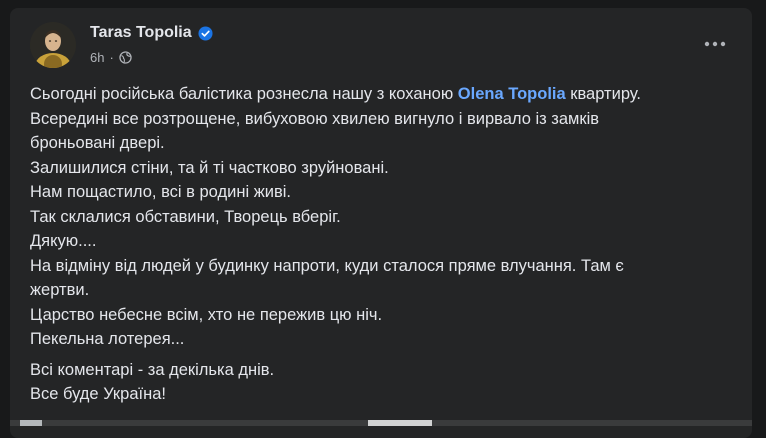  Describe the element at coordinates (98, 394) in the screenshot. I see `post-line: Все буде Україна!` at that location.